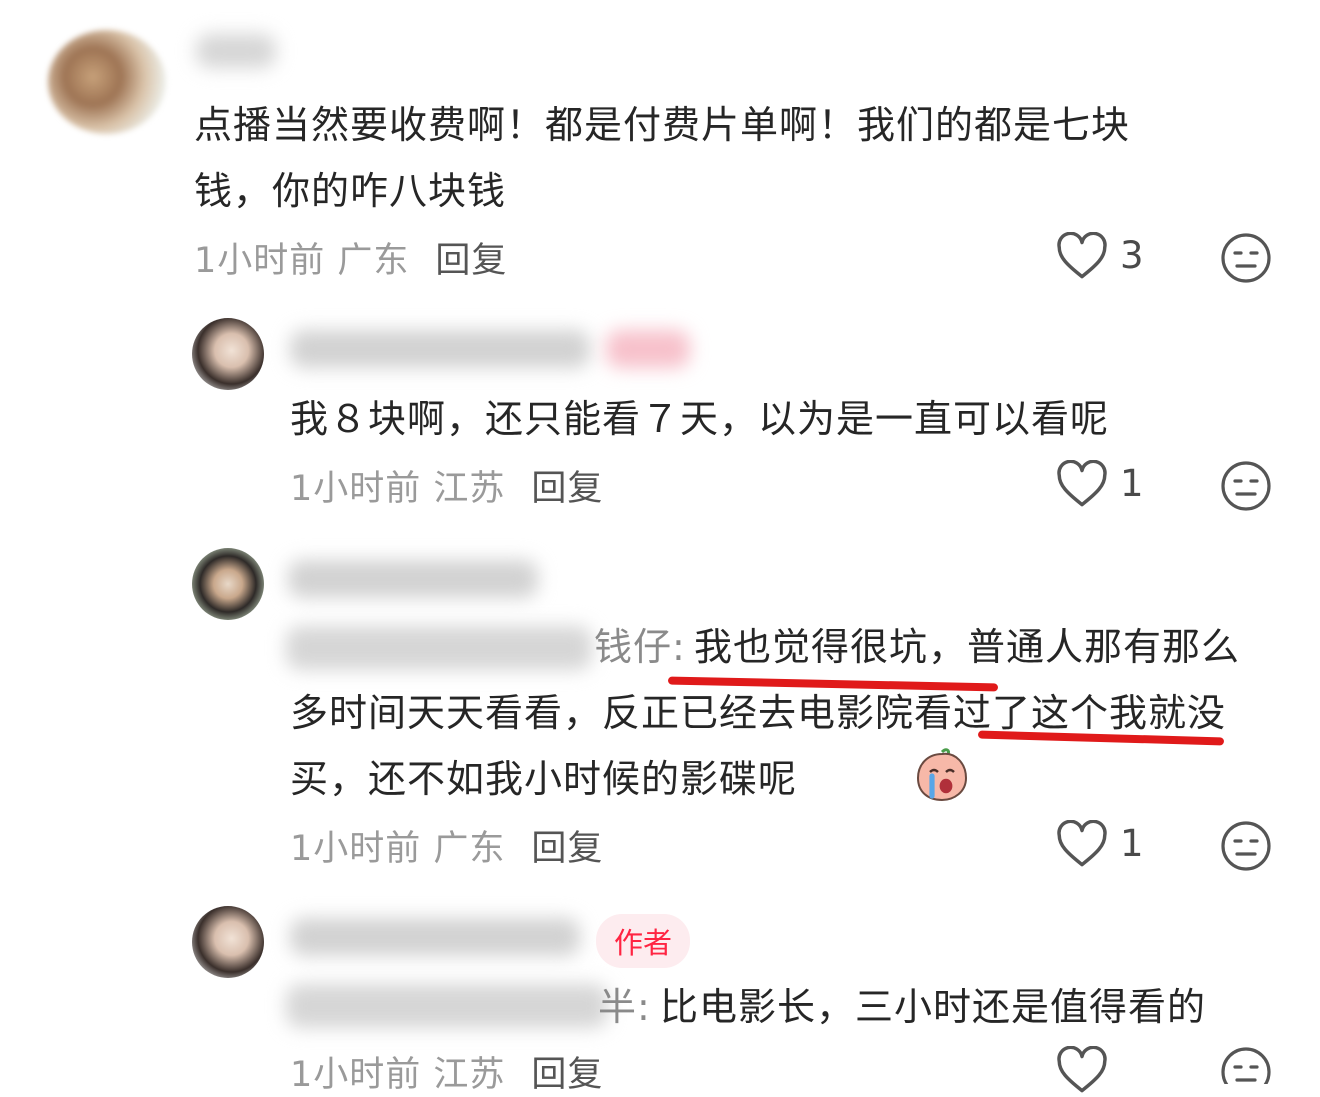 This screenshot has width=1320, height=1097. What do you see at coordinates (1132, 255) in the screenshot?
I see `like-count: 3` at bounding box center [1132, 255].